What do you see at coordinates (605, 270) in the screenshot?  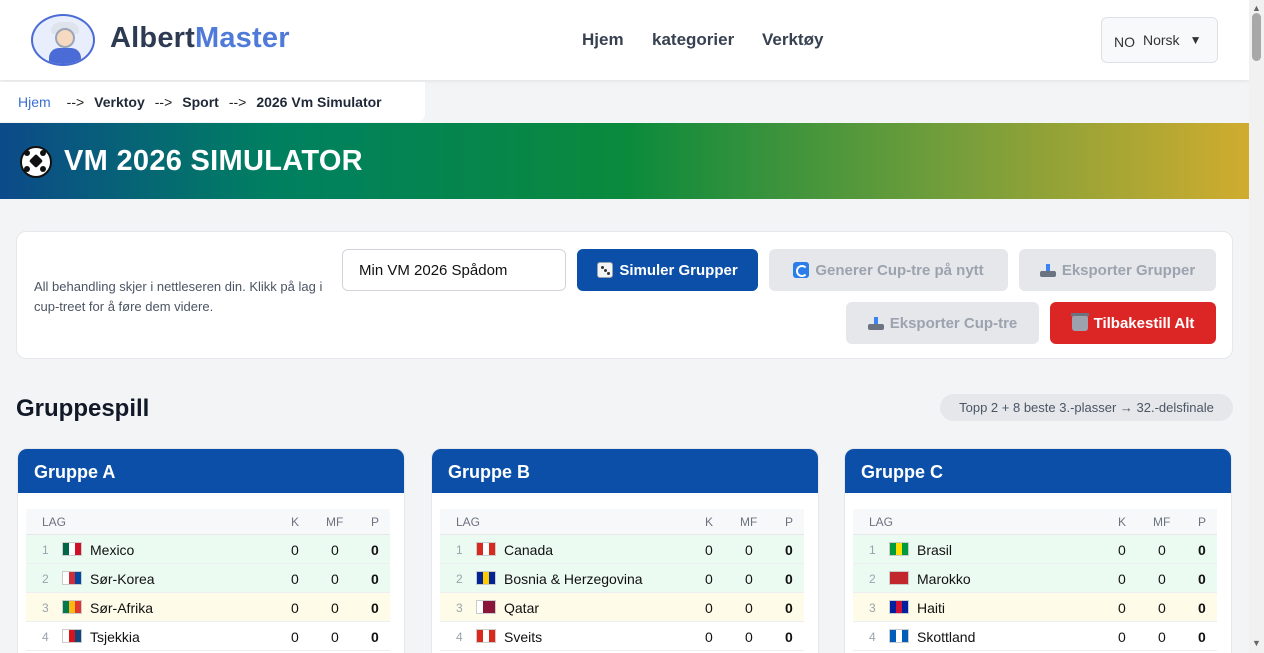 I see `dice-icon` at bounding box center [605, 270].